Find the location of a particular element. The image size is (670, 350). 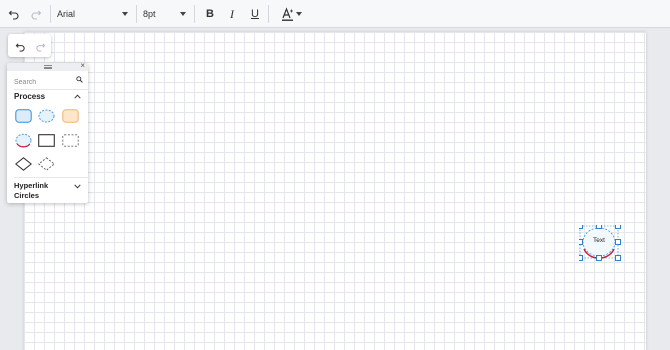

bold-label: B is located at coordinates (210, 14).